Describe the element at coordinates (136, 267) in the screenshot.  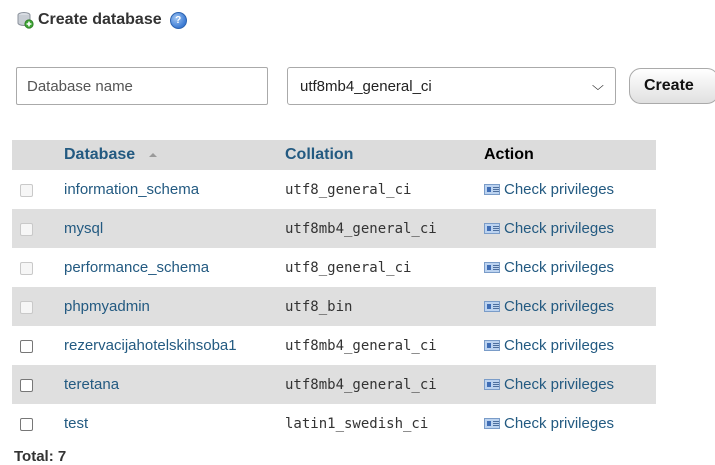
I see `database-name-link: performance_schema` at that location.